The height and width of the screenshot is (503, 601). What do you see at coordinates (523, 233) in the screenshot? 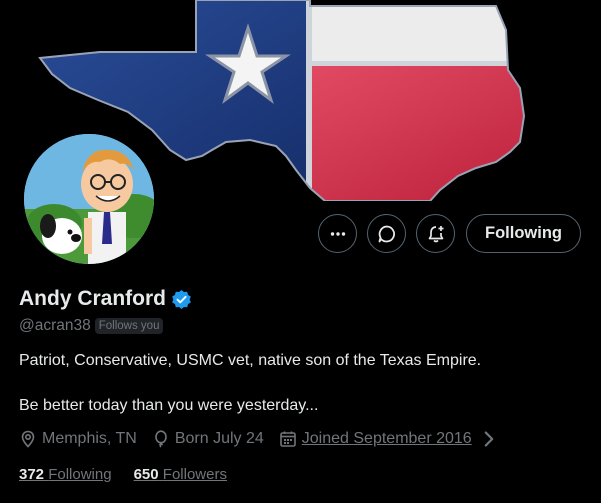
I see `following-button: Following` at bounding box center [523, 233].